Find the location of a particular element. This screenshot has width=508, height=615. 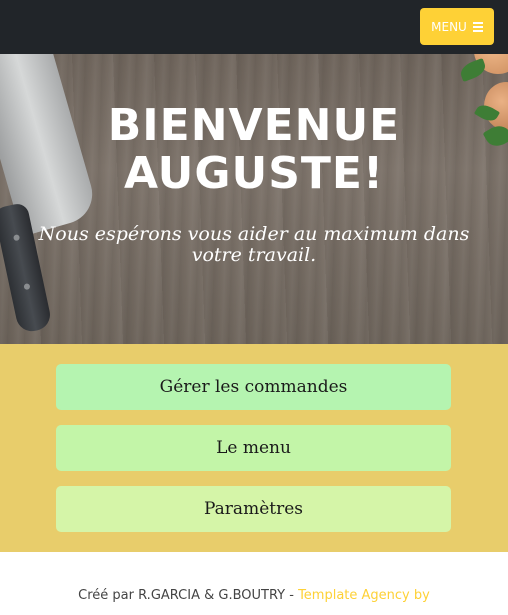

bars-icon is located at coordinates (477, 26).